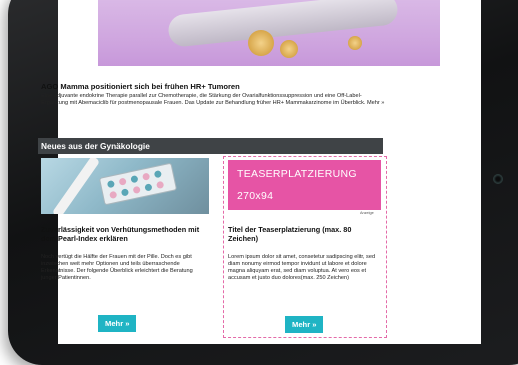 This screenshot has width=518, height=365. I want to click on pill-strip, so click(138, 184).